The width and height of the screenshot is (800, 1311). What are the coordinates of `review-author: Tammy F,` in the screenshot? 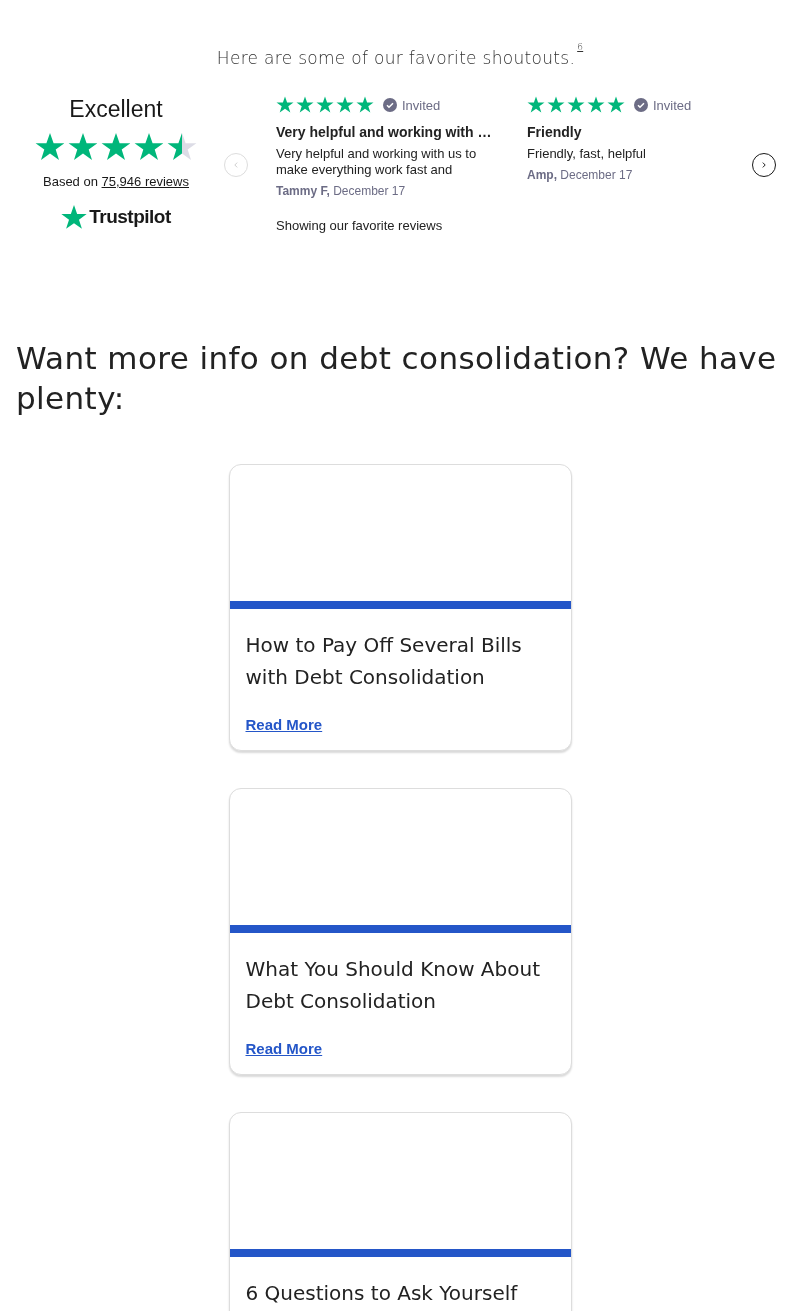 It's located at (303, 191).